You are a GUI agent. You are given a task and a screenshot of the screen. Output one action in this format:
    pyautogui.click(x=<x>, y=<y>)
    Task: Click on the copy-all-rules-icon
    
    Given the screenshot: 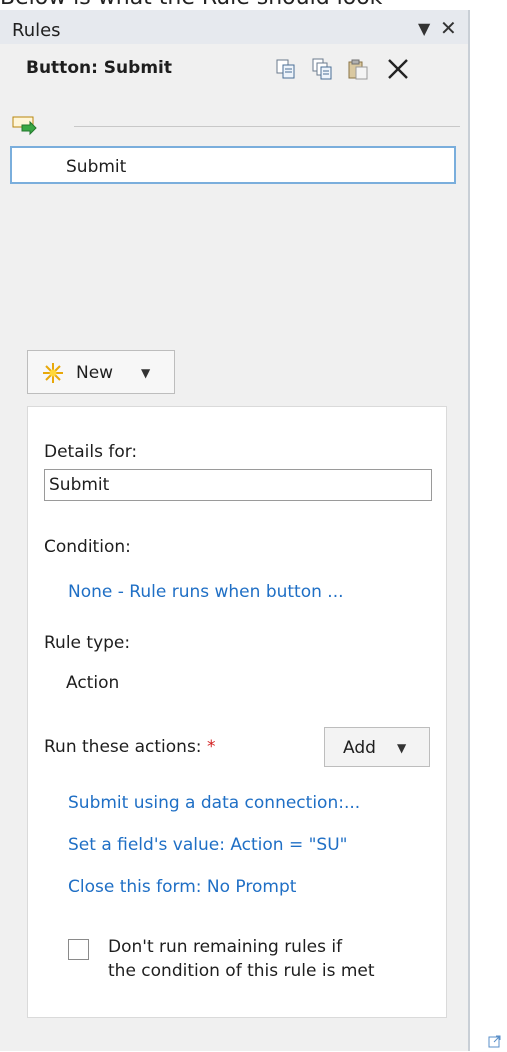 What is the action you would take?
    pyautogui.click(x=322, y=69)
    